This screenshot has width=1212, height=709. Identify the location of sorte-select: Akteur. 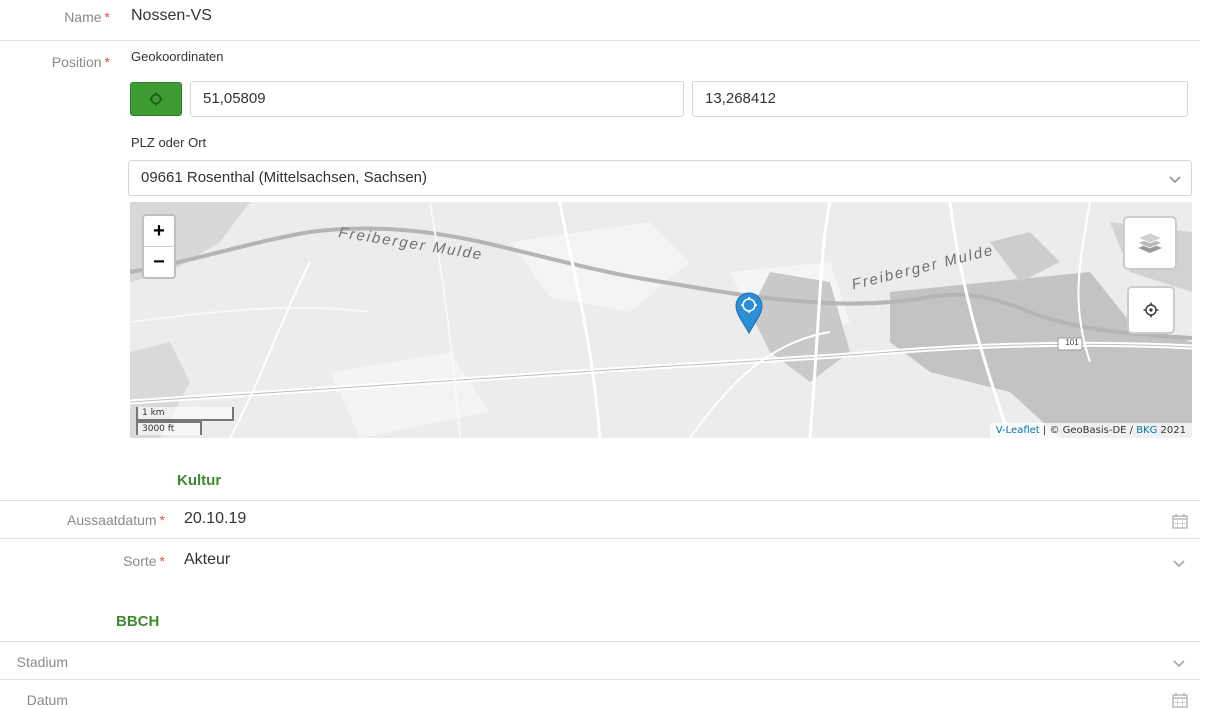
(207, 560).